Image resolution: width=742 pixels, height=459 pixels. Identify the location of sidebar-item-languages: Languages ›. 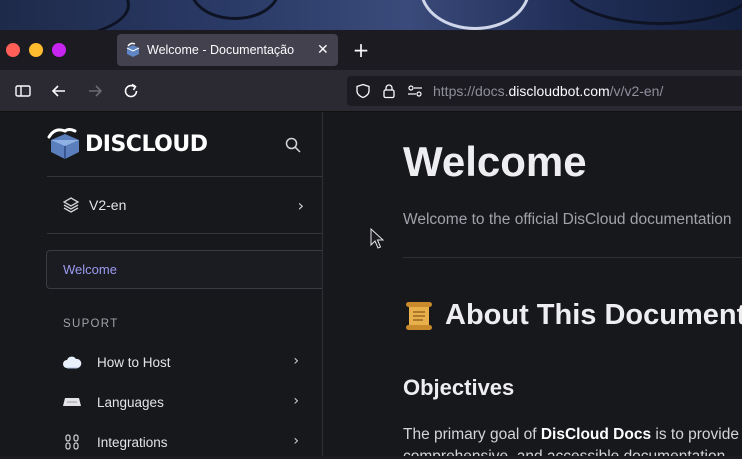
(177, 402).